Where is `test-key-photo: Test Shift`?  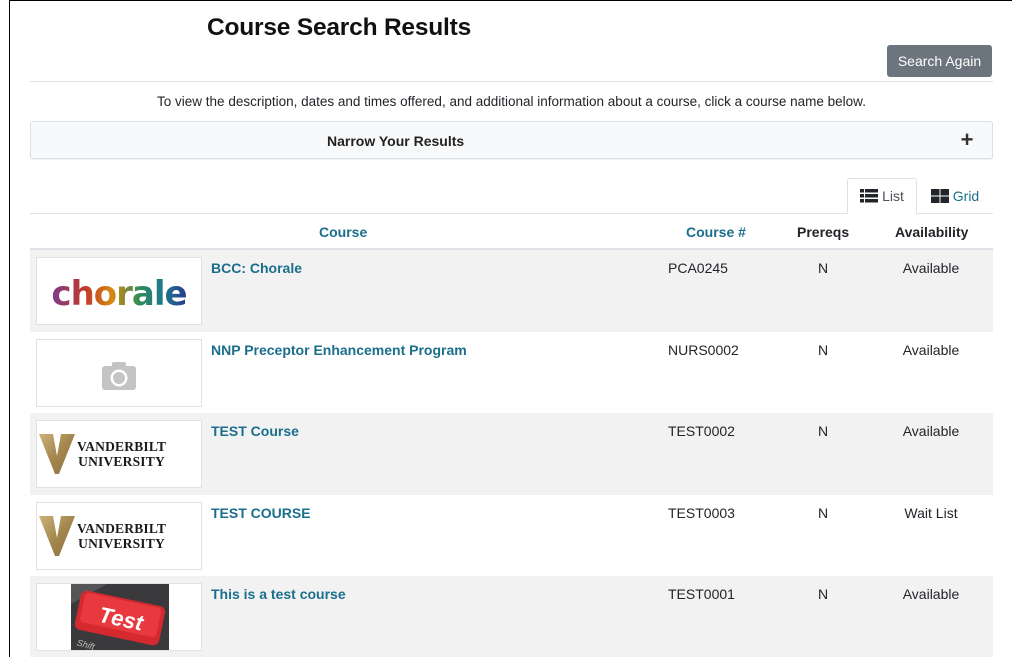 test-key-photo: Test Shift is located at coordinates (119, 617).